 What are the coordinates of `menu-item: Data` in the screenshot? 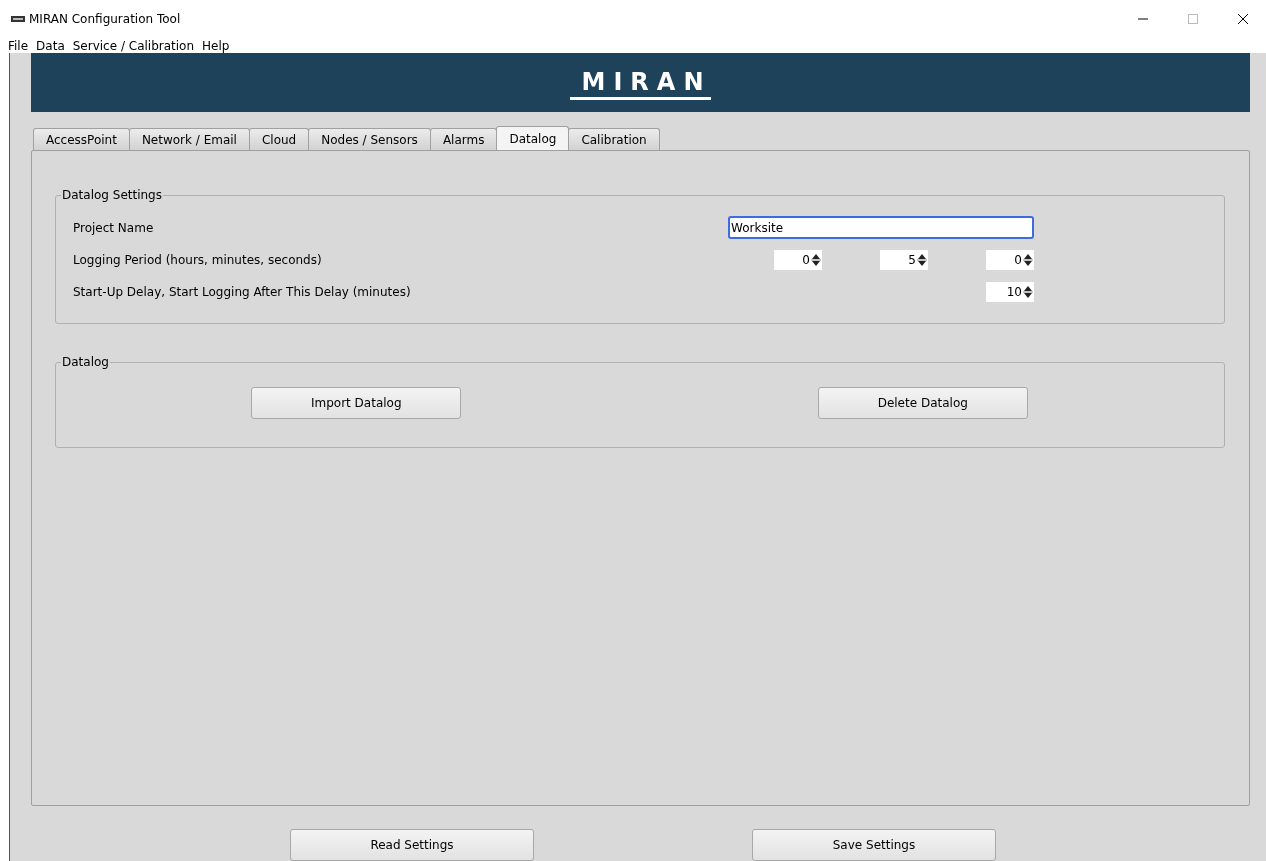 It's located at (50, 45).